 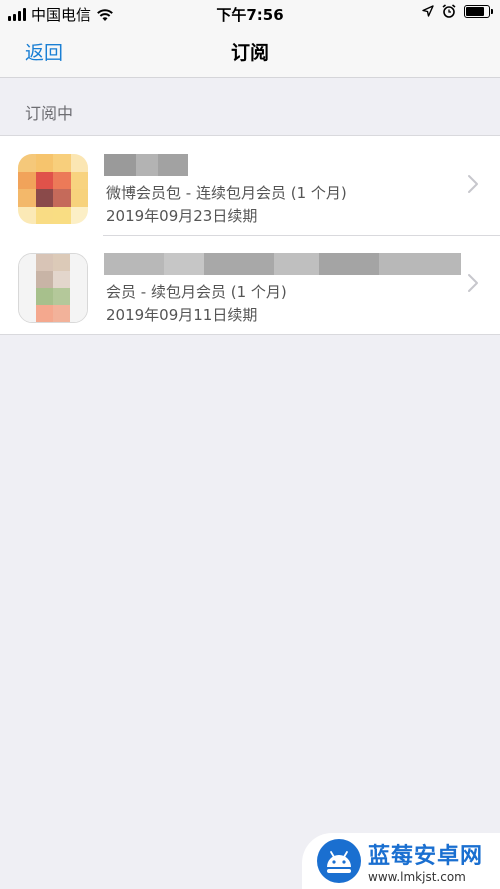 What do you see at coordinates (475, 11) in the screenshot?
I see `battery-level-fill` at bounding box center [475, 11].